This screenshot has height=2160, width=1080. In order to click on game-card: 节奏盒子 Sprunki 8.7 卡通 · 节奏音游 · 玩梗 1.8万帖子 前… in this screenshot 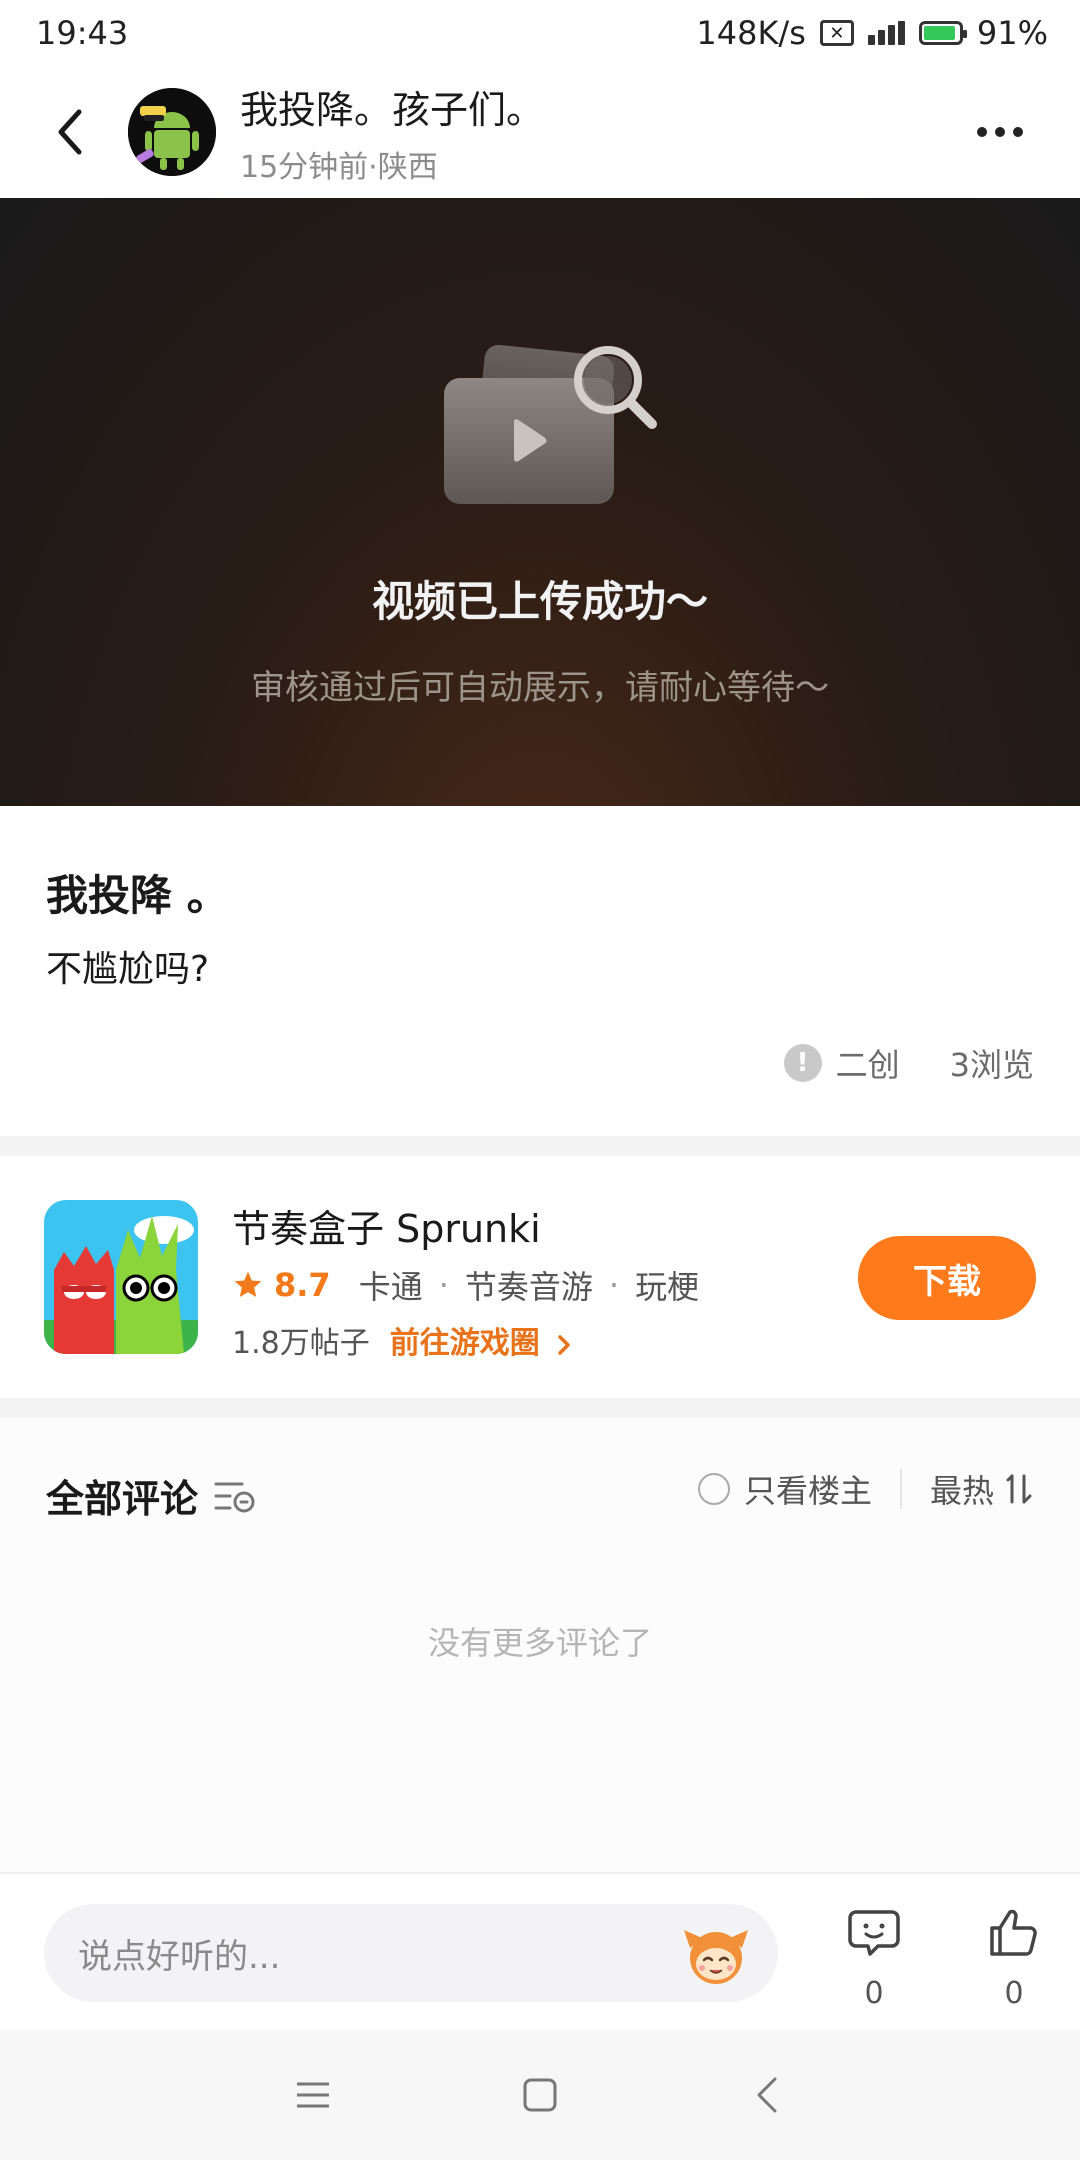, I will do `click(540, 1277)`.